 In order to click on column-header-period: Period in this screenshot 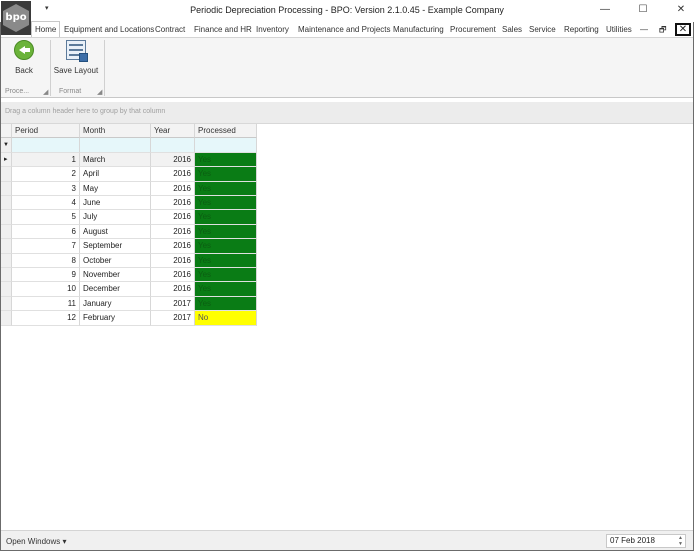, I will do `click(46, 131)`.